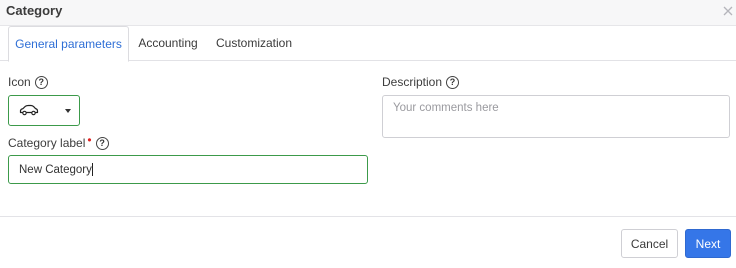  I want to click on description-field-label: Description ?, so click(421, 82).